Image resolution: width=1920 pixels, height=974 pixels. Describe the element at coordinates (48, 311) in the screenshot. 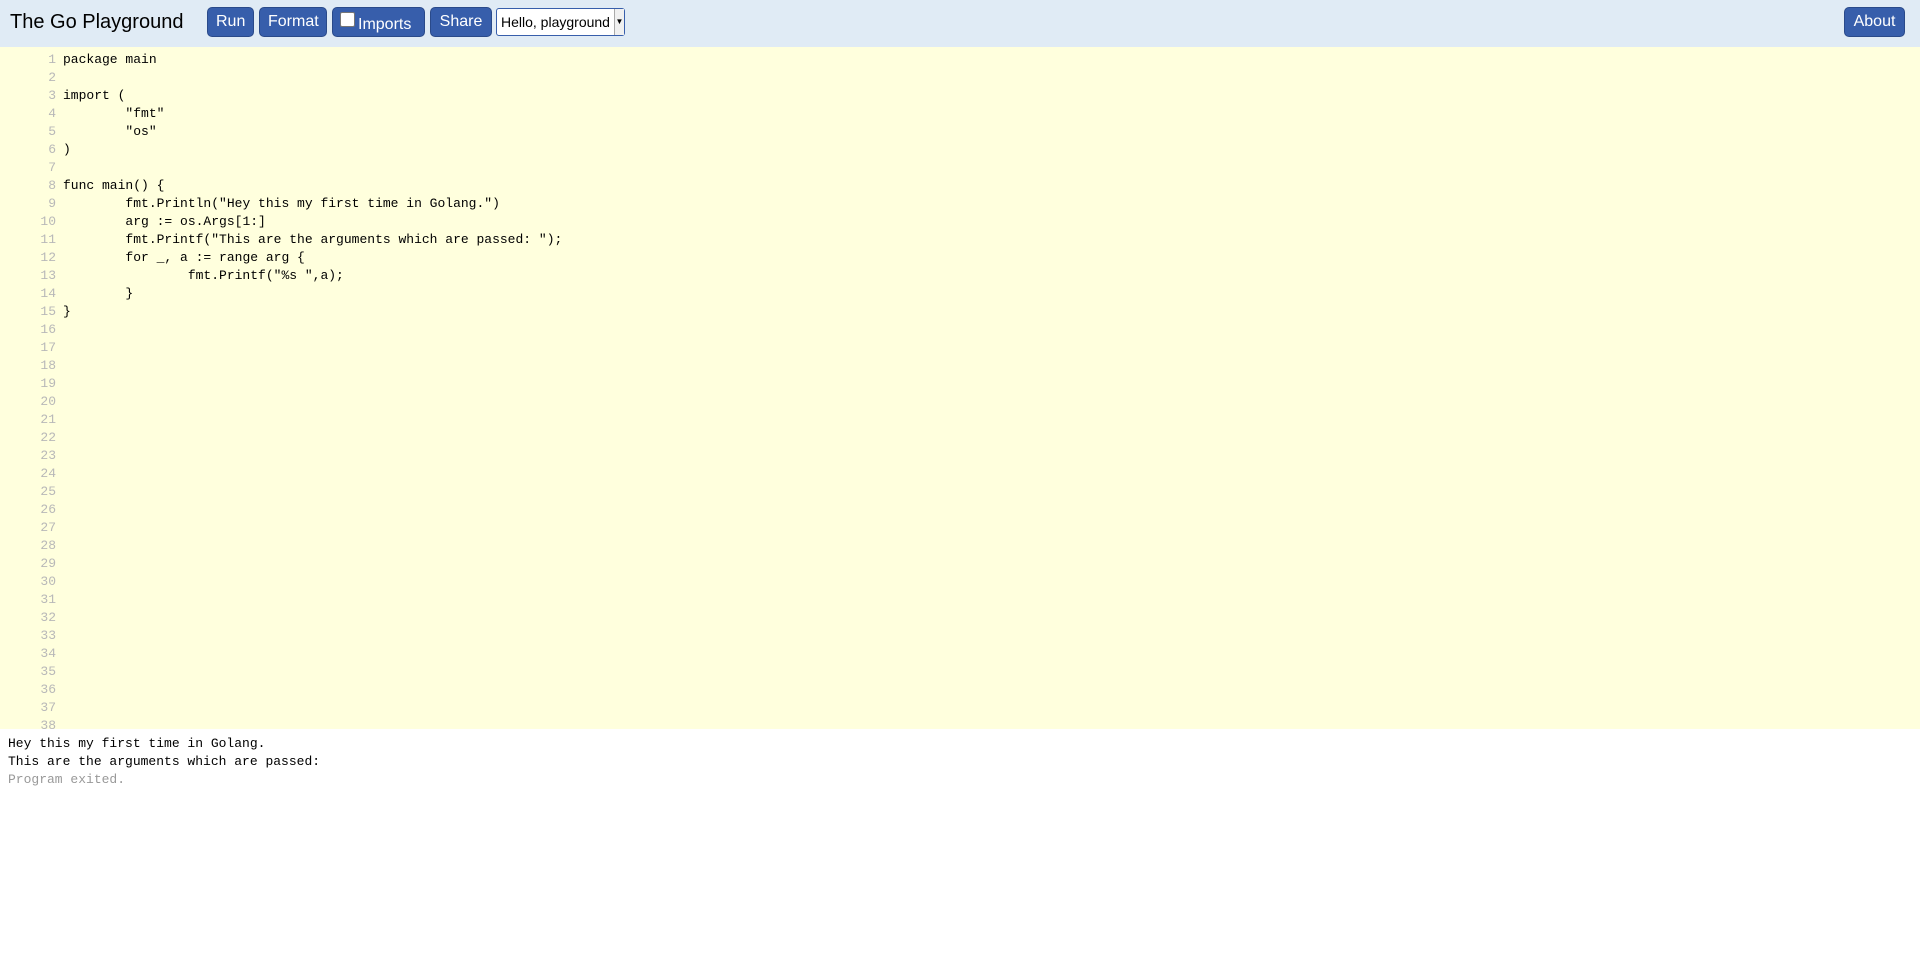

I see `line-number: 15` at that location.